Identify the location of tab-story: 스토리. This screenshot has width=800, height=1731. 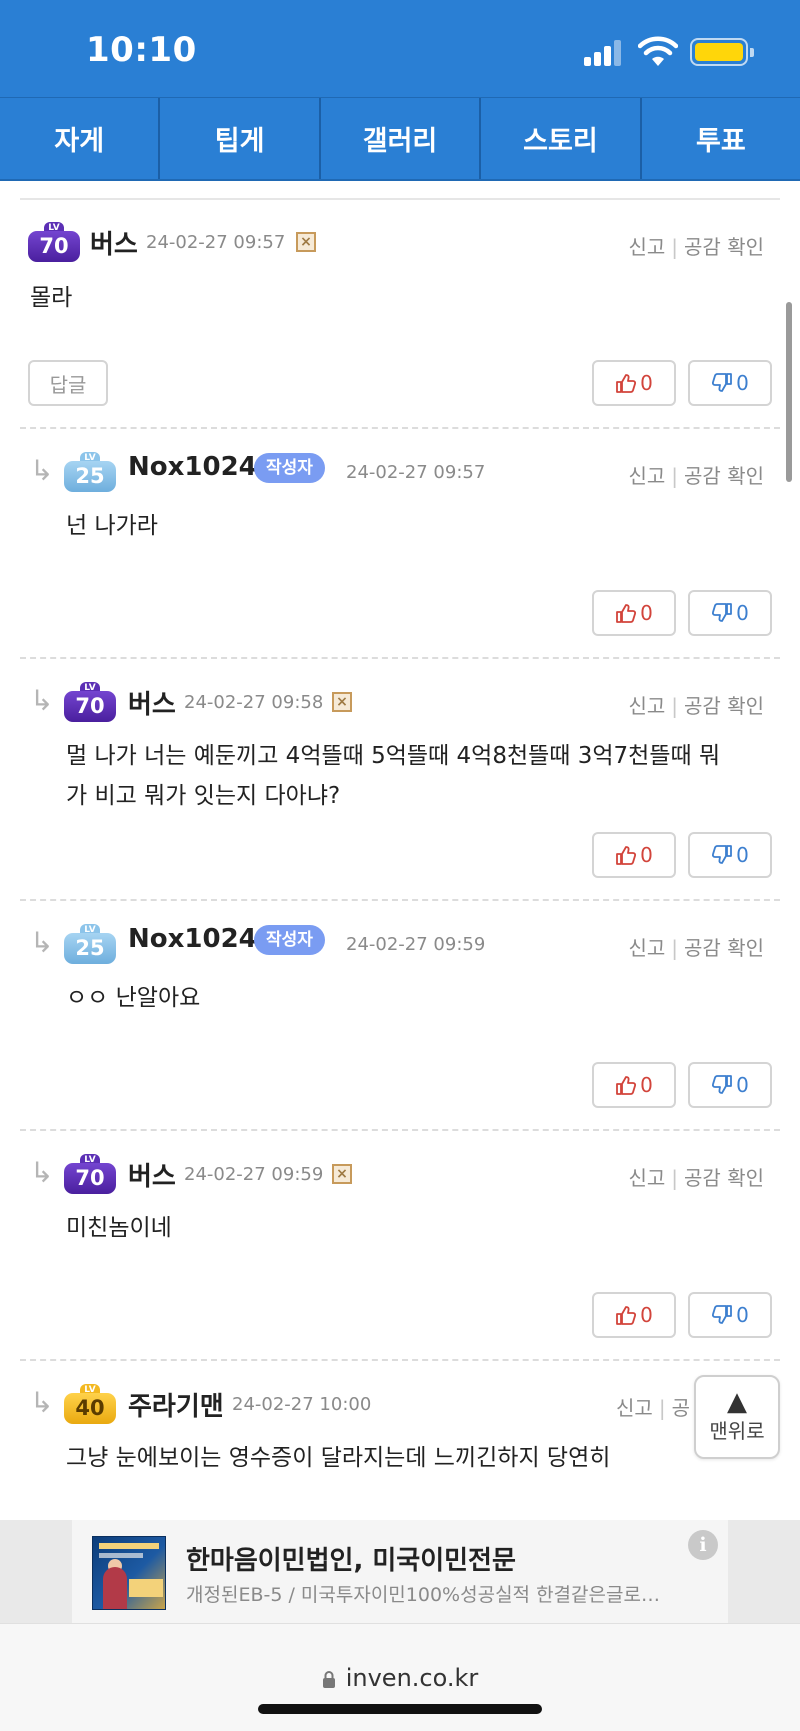
(561, 138).